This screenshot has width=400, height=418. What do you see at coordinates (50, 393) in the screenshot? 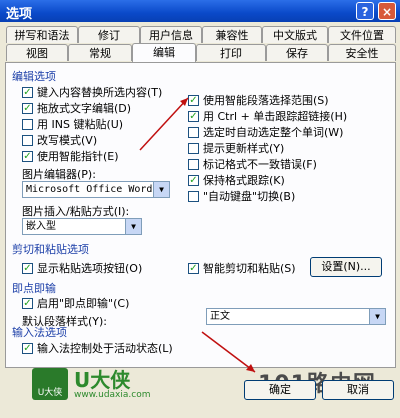
I see `logo-badge: U大侠` at bounding box center [50, 393].